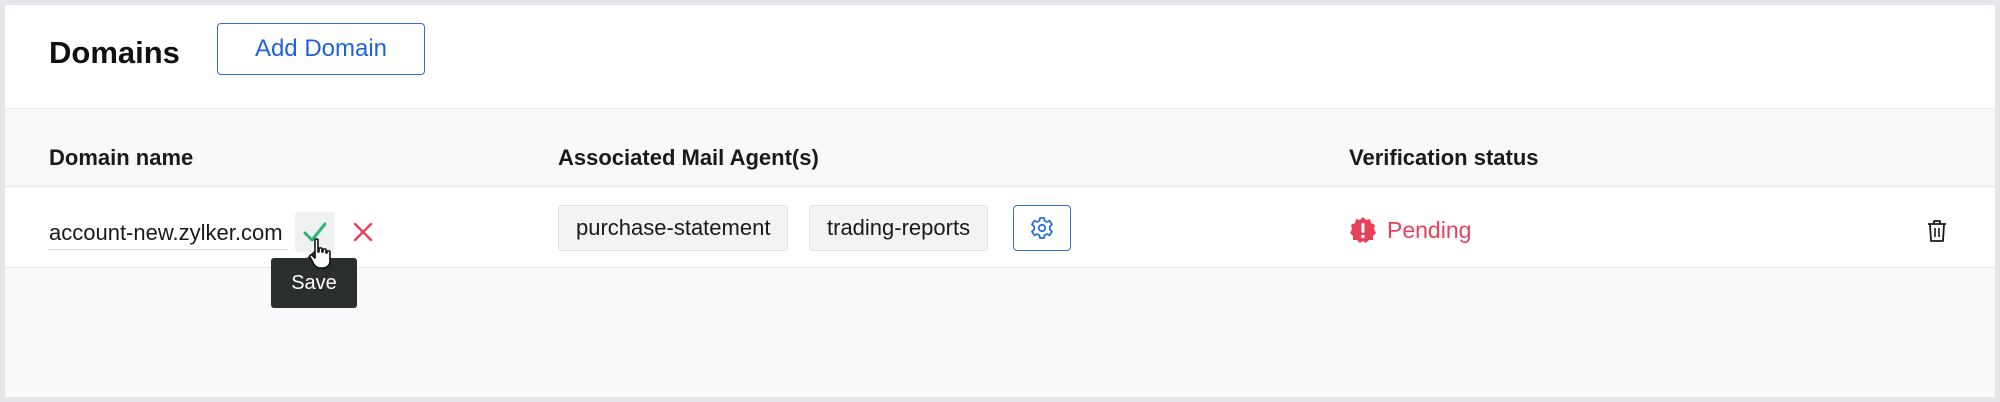 This screenshot has width=2000, height=402. Describe the element at coordinates (121, 157) in the screenshot. I see `column-header-domain-name: Domain name` at that location.